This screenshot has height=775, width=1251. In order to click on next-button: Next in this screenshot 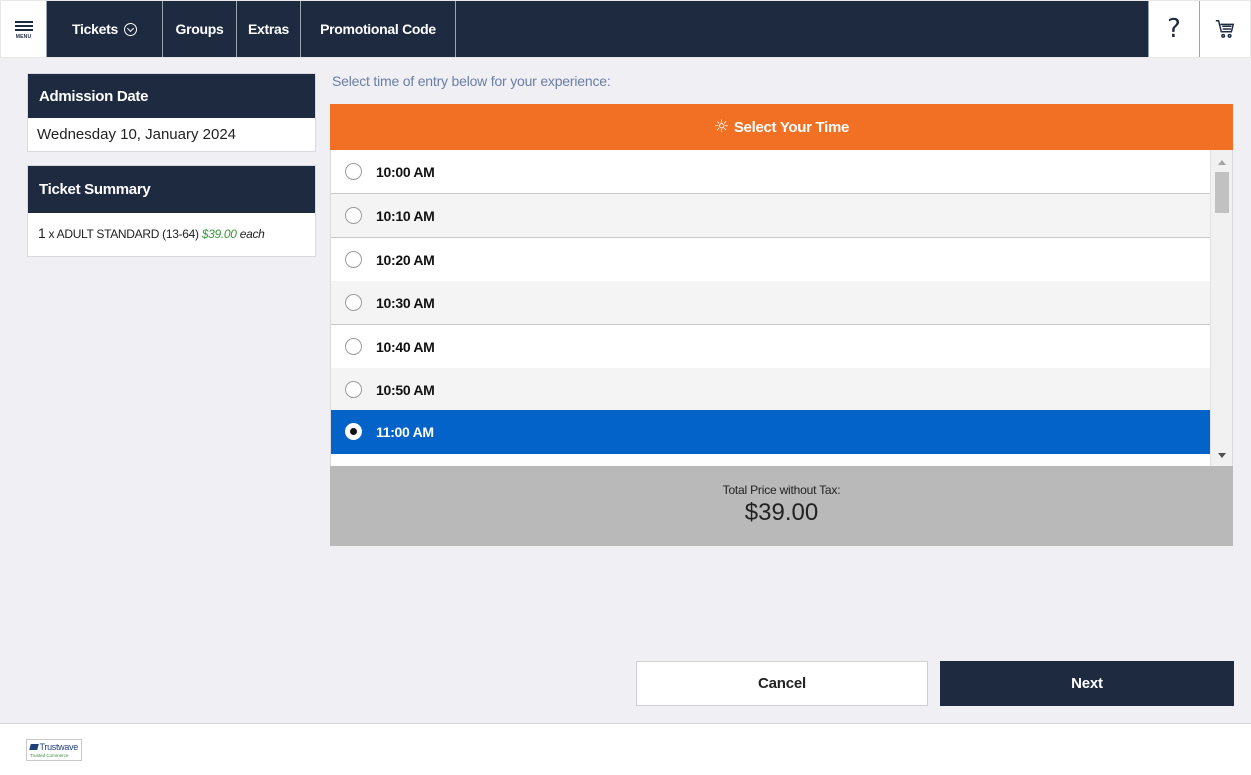, I will do `click(1087, 683)`.